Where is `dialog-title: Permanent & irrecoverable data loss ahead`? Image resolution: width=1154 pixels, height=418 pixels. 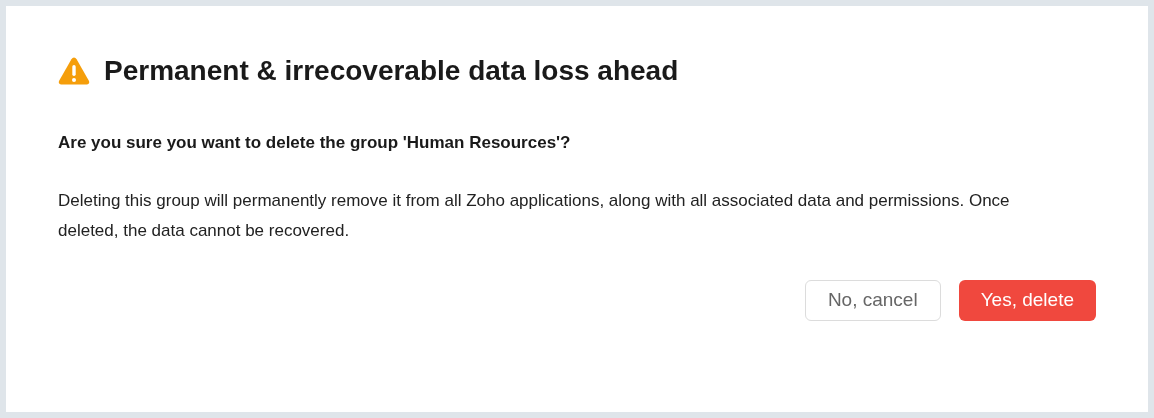 dialog-title: Permanent & irrecoverable data loss ahead is located at coordinates (391, 71).